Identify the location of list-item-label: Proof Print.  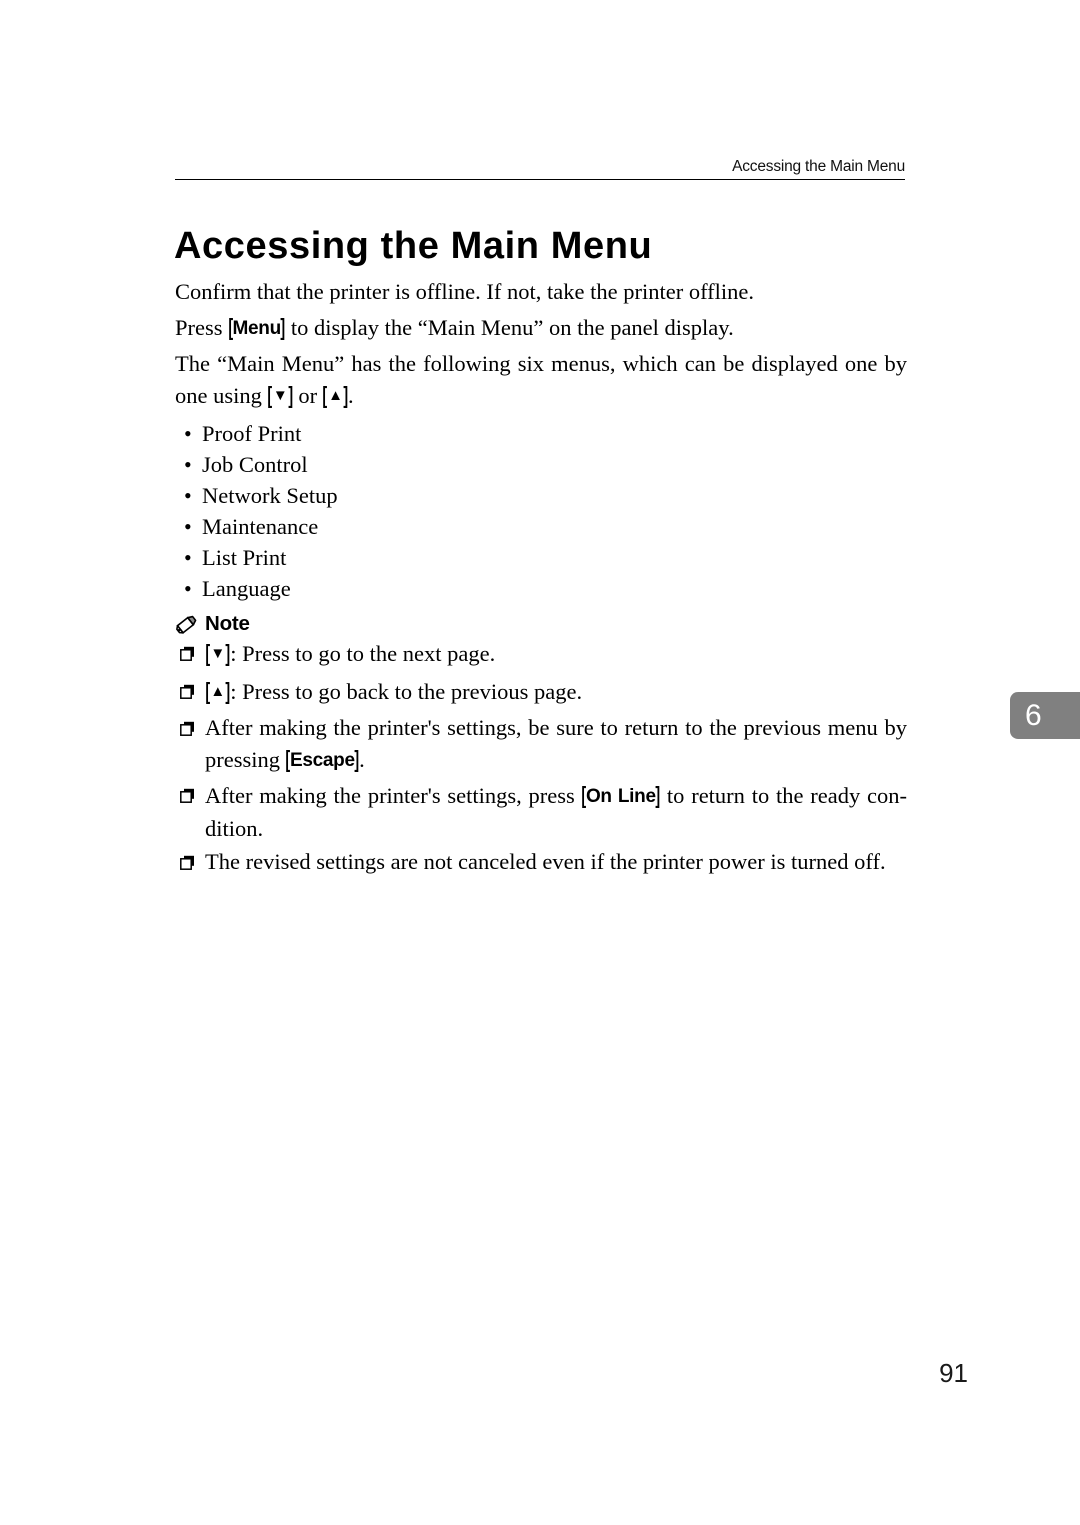
(252, 433).